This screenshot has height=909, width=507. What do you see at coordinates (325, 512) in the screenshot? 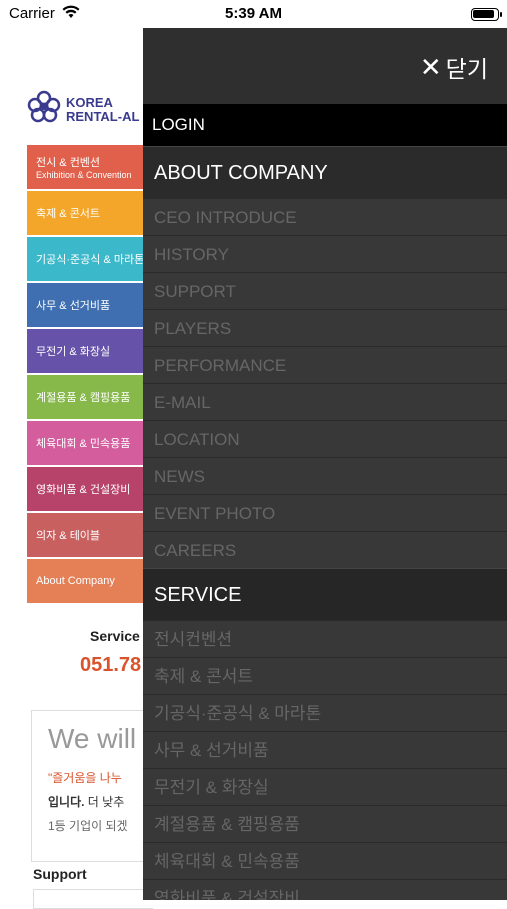
I see `menu-item-event-photo: EVENT PHOTO` at bounding box center [325, 512].